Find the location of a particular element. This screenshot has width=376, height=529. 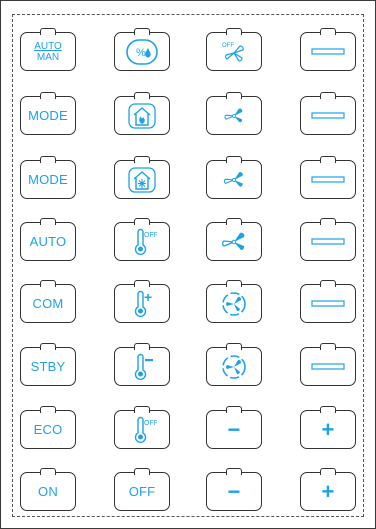

home-heat-icon is located at coordinates (142, 116).